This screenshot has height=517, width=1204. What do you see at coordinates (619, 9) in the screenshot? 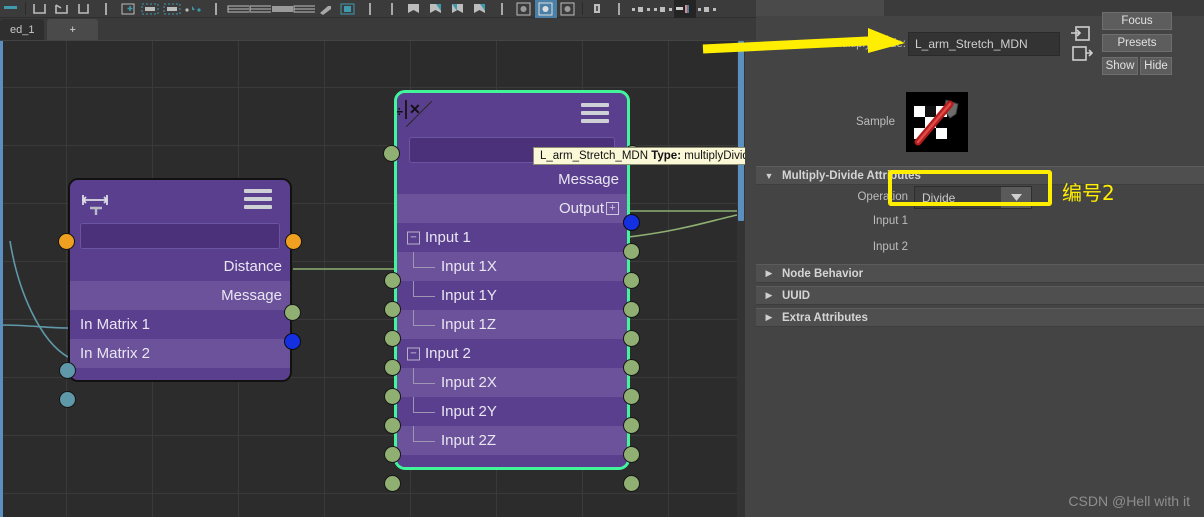
I see `spot-icon` at bounding box center [619, 9].